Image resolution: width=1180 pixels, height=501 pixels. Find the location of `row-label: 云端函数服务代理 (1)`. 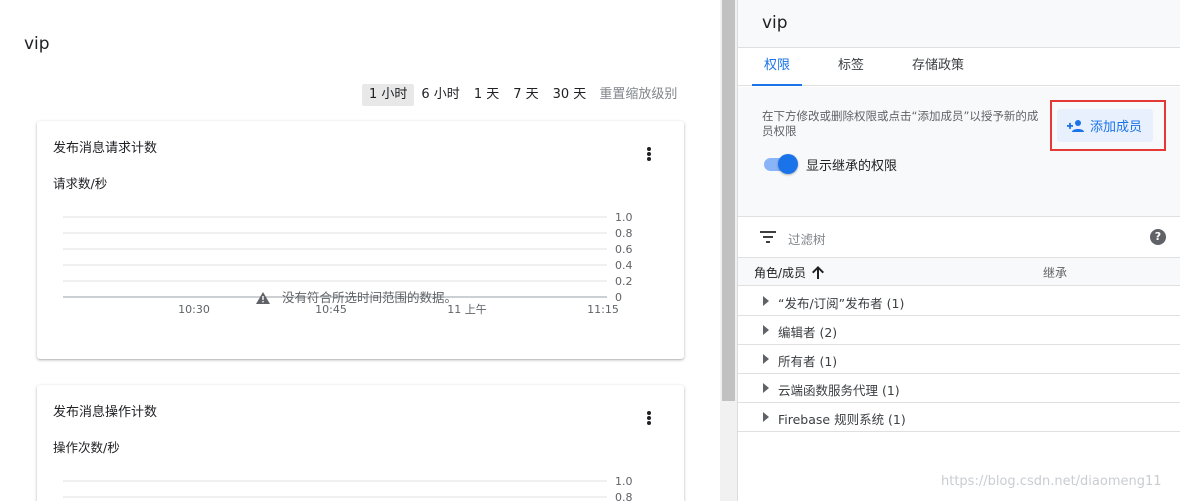

row-label: 云端函数服务代理 (1) is located at coordinates (839, 390).